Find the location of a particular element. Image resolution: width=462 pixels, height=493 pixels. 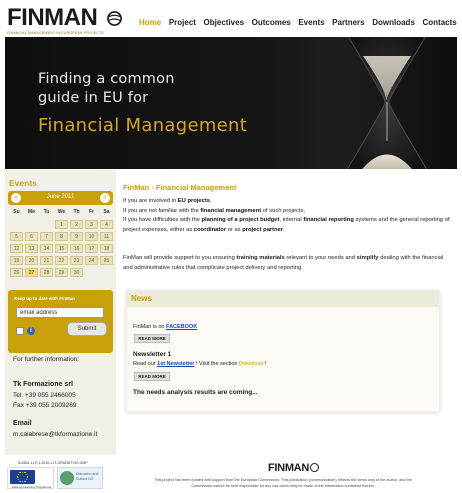

calendar-day: 16 is located at coordinates (76, 248).